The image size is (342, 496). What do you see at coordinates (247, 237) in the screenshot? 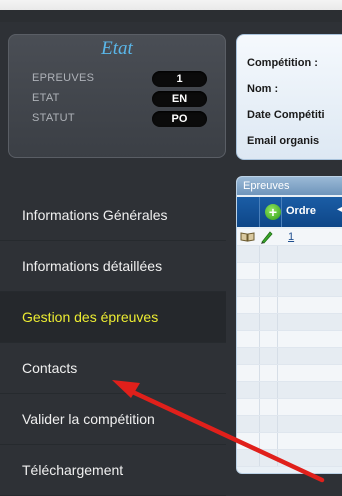
I see `book-icon` at bounding box center [247, 237].